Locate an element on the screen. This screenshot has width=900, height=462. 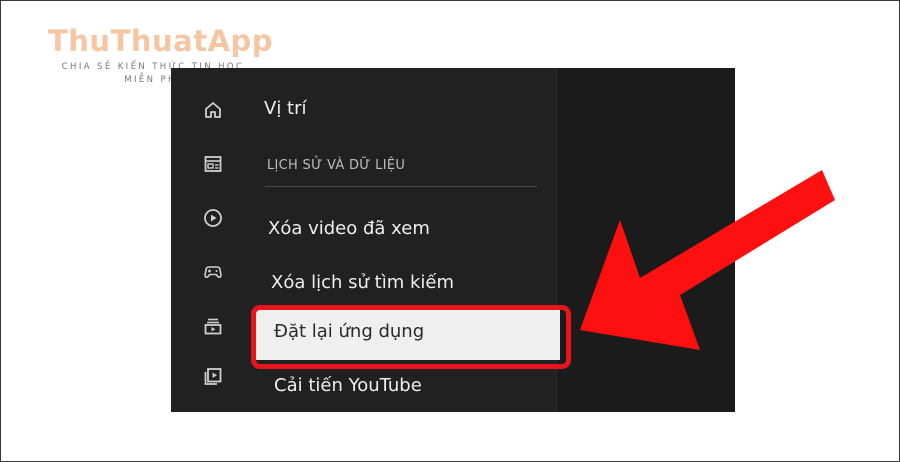
section-divider is located at coordinates (401, 186).